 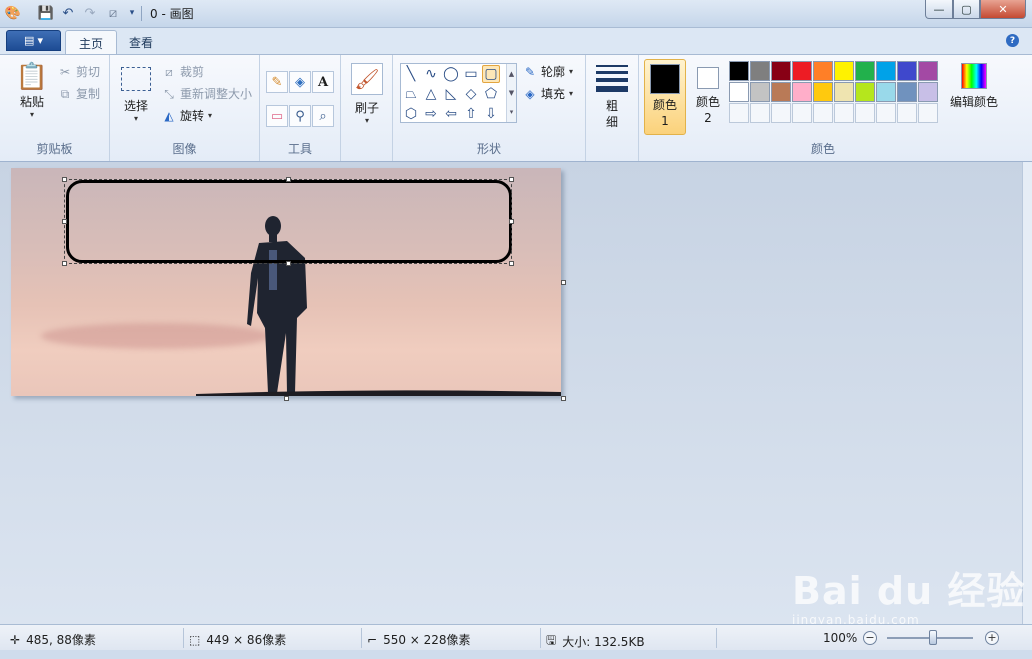 What do you see at coordinates (187, 115) in the screenshot?
I see `rotate-button: ◭ 旋转 ▾` at bounding box center [187, 115].